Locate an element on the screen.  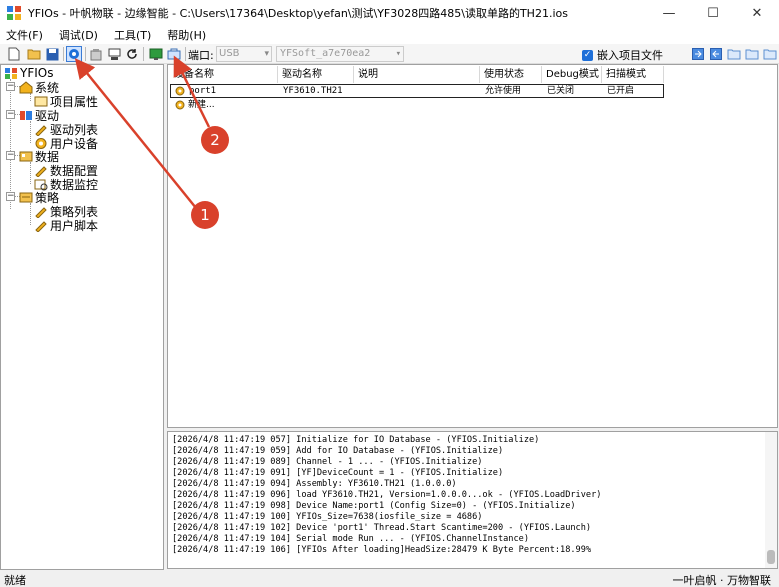
annotation-marker-1: 1 is located at coordinates (205, 215).